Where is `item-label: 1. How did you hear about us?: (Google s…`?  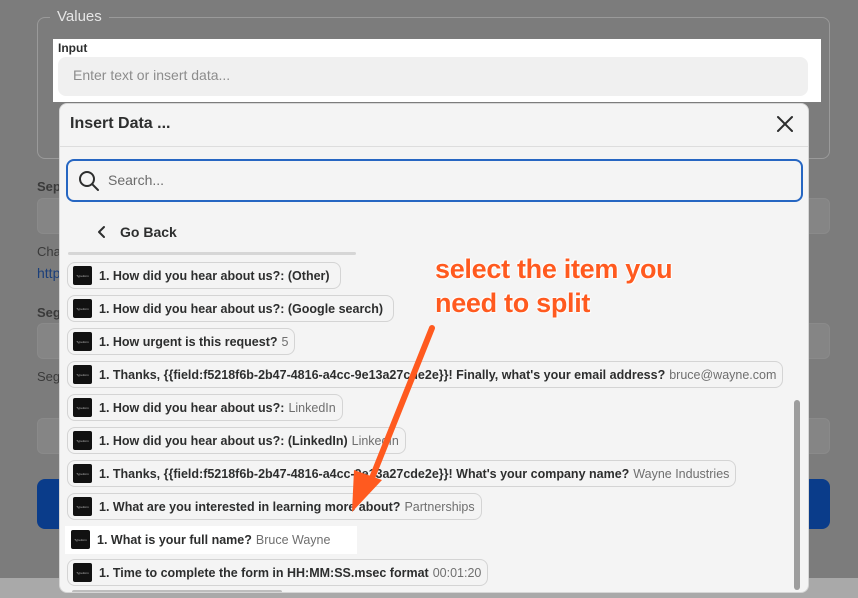
item-label: 1. How did you hear about us?: (Google s… is located at coordinates (241, 308).